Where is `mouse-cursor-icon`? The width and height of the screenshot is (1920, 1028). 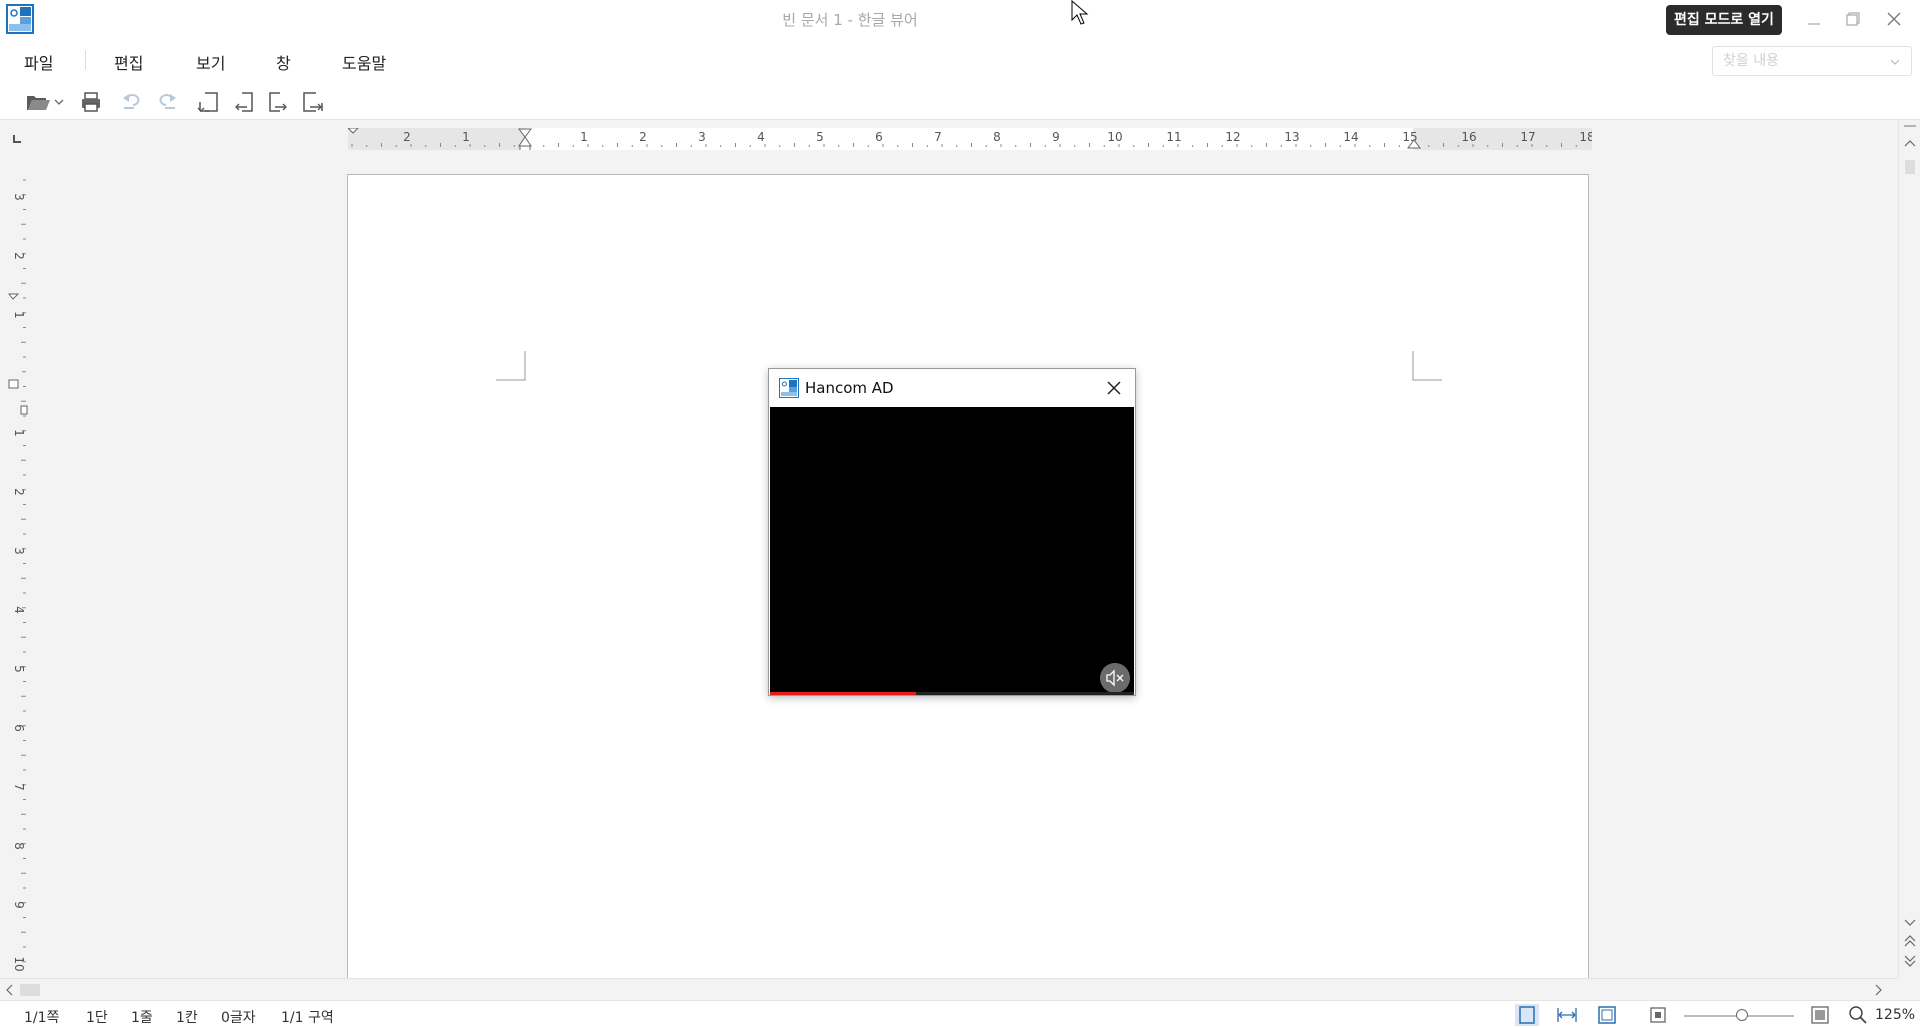 mouse-cursor-icon is located at coordinates (1080, 12).